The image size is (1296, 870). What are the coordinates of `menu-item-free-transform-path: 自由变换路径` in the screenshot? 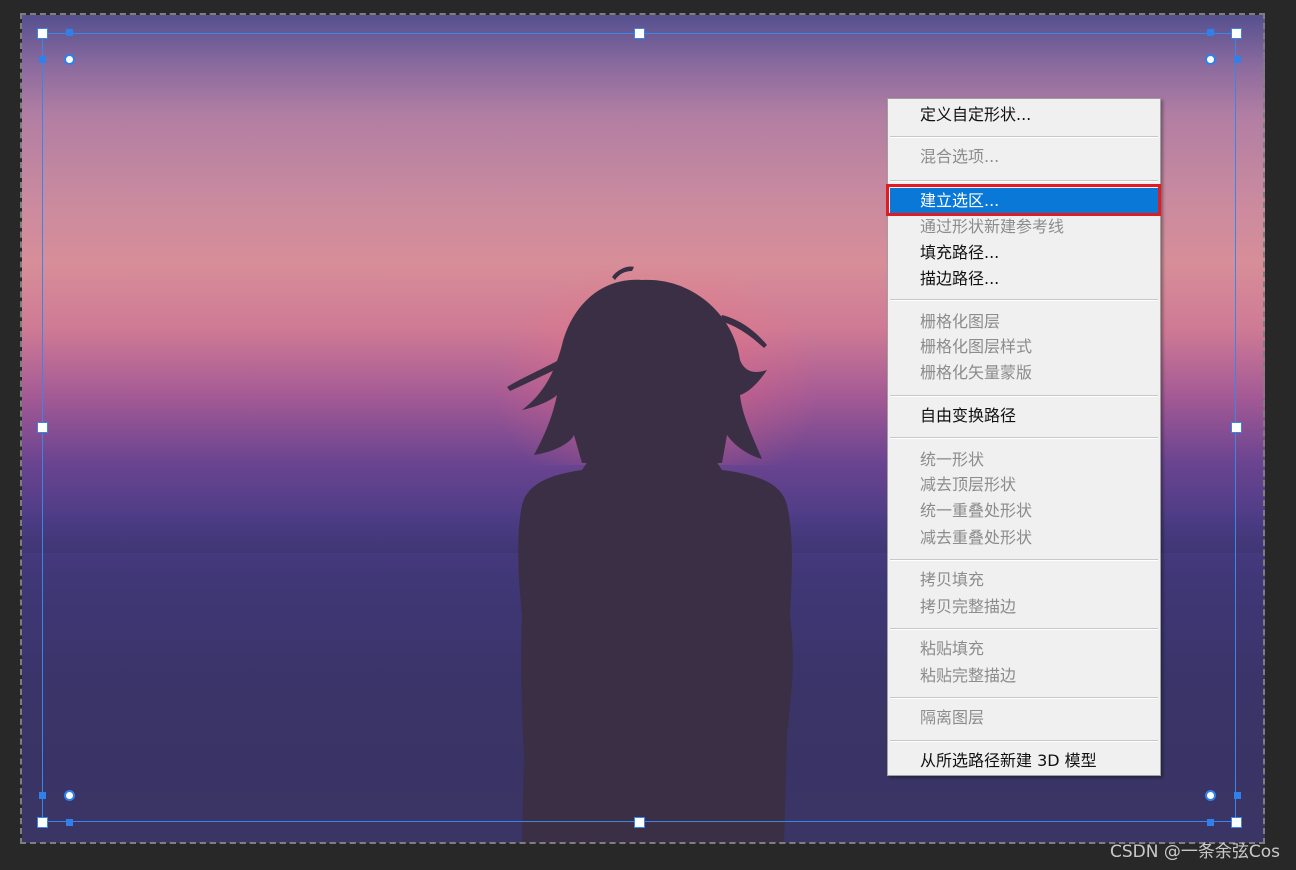 It's located at (1024, 416).